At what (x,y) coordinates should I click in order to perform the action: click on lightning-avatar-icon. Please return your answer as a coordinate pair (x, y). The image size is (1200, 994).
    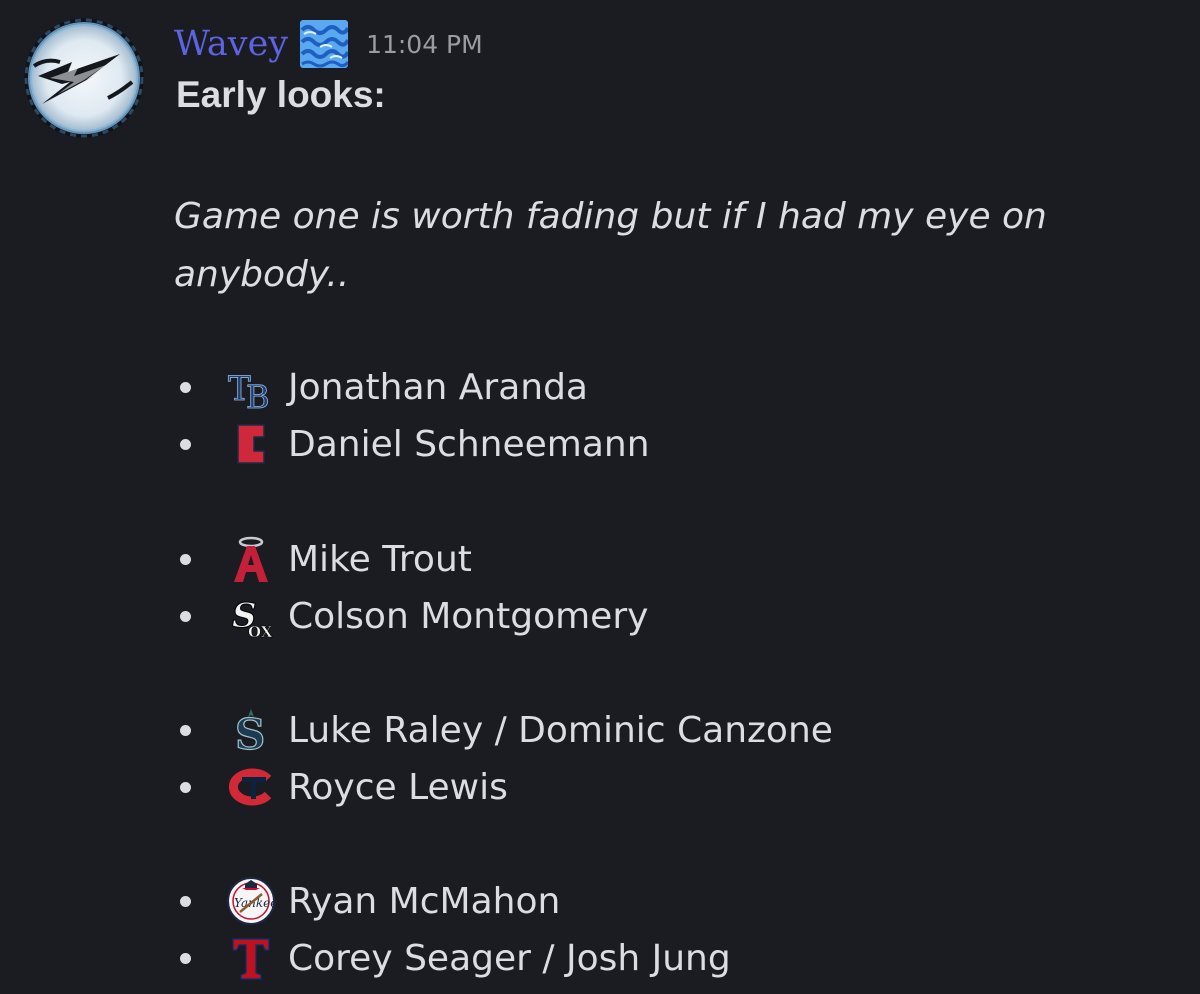
    Looking at the image, I should click on (84, 78).